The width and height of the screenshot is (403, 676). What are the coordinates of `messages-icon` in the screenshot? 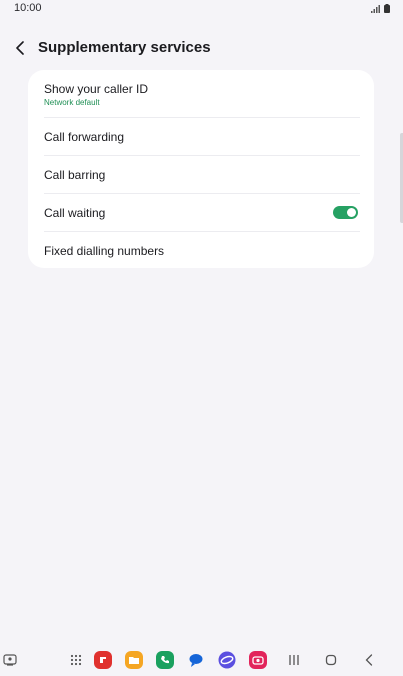 It's located at (196, 660).